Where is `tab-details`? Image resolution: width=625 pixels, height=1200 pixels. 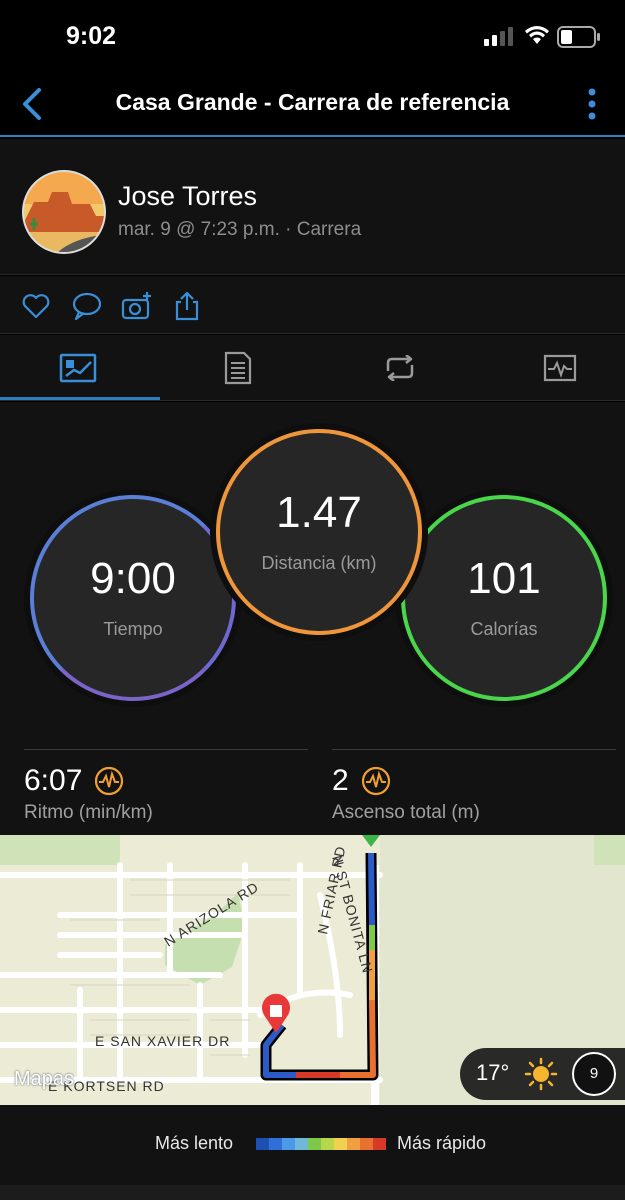 tab-details is located at coordinates (238, 368).